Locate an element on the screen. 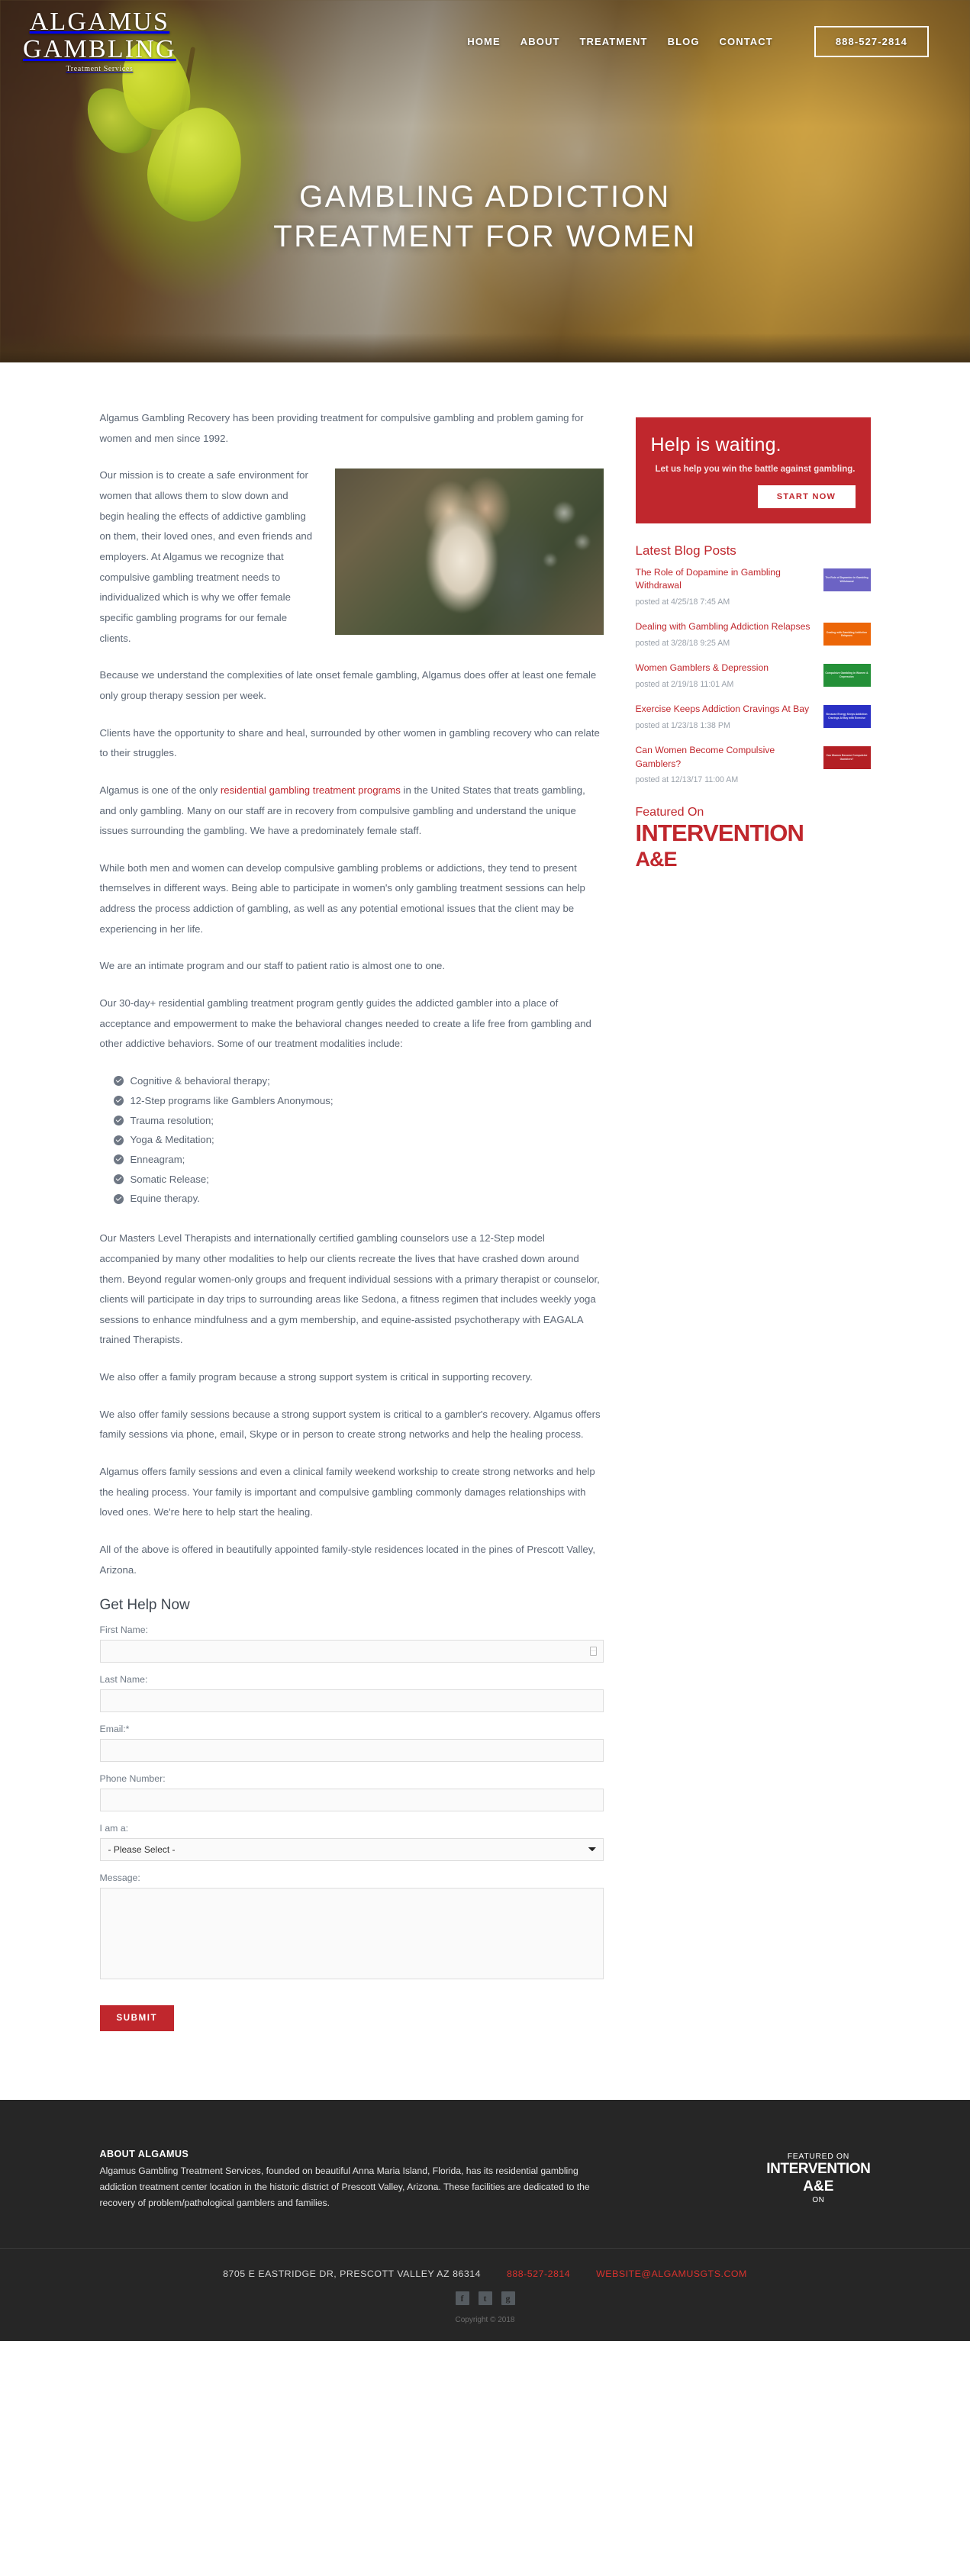 Image resolution: width=970 pixels, height=2576 pixels. women-embracing-photo is located at coordinates (469, 552).